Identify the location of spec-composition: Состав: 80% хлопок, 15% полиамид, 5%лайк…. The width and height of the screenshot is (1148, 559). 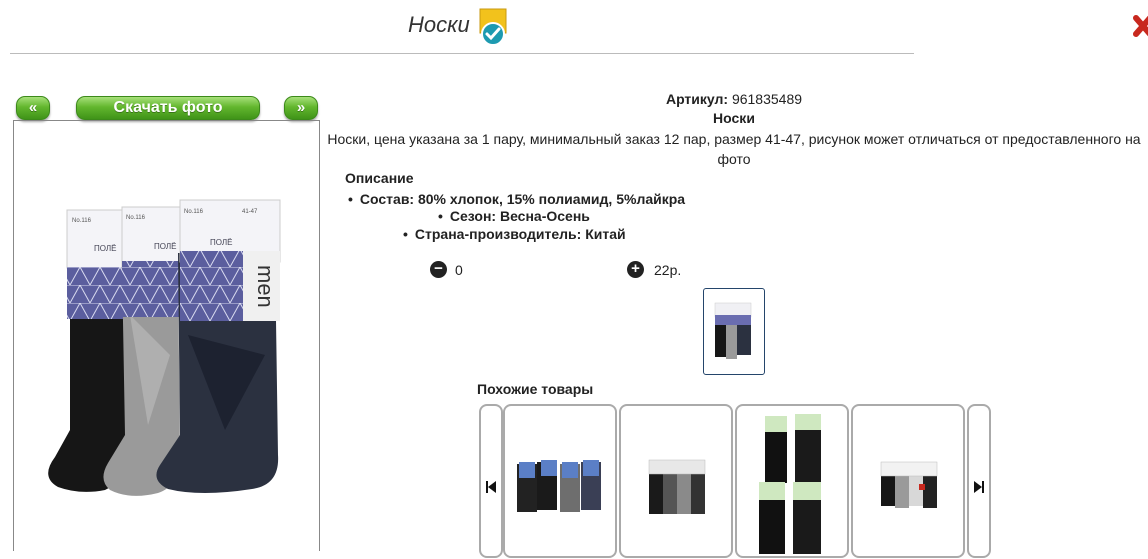
(516, 199).